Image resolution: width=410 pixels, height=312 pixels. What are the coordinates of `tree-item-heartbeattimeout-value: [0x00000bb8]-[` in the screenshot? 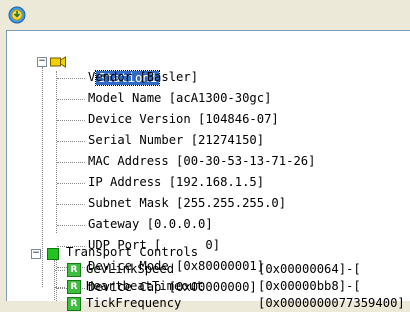 It's located at (309, 286).